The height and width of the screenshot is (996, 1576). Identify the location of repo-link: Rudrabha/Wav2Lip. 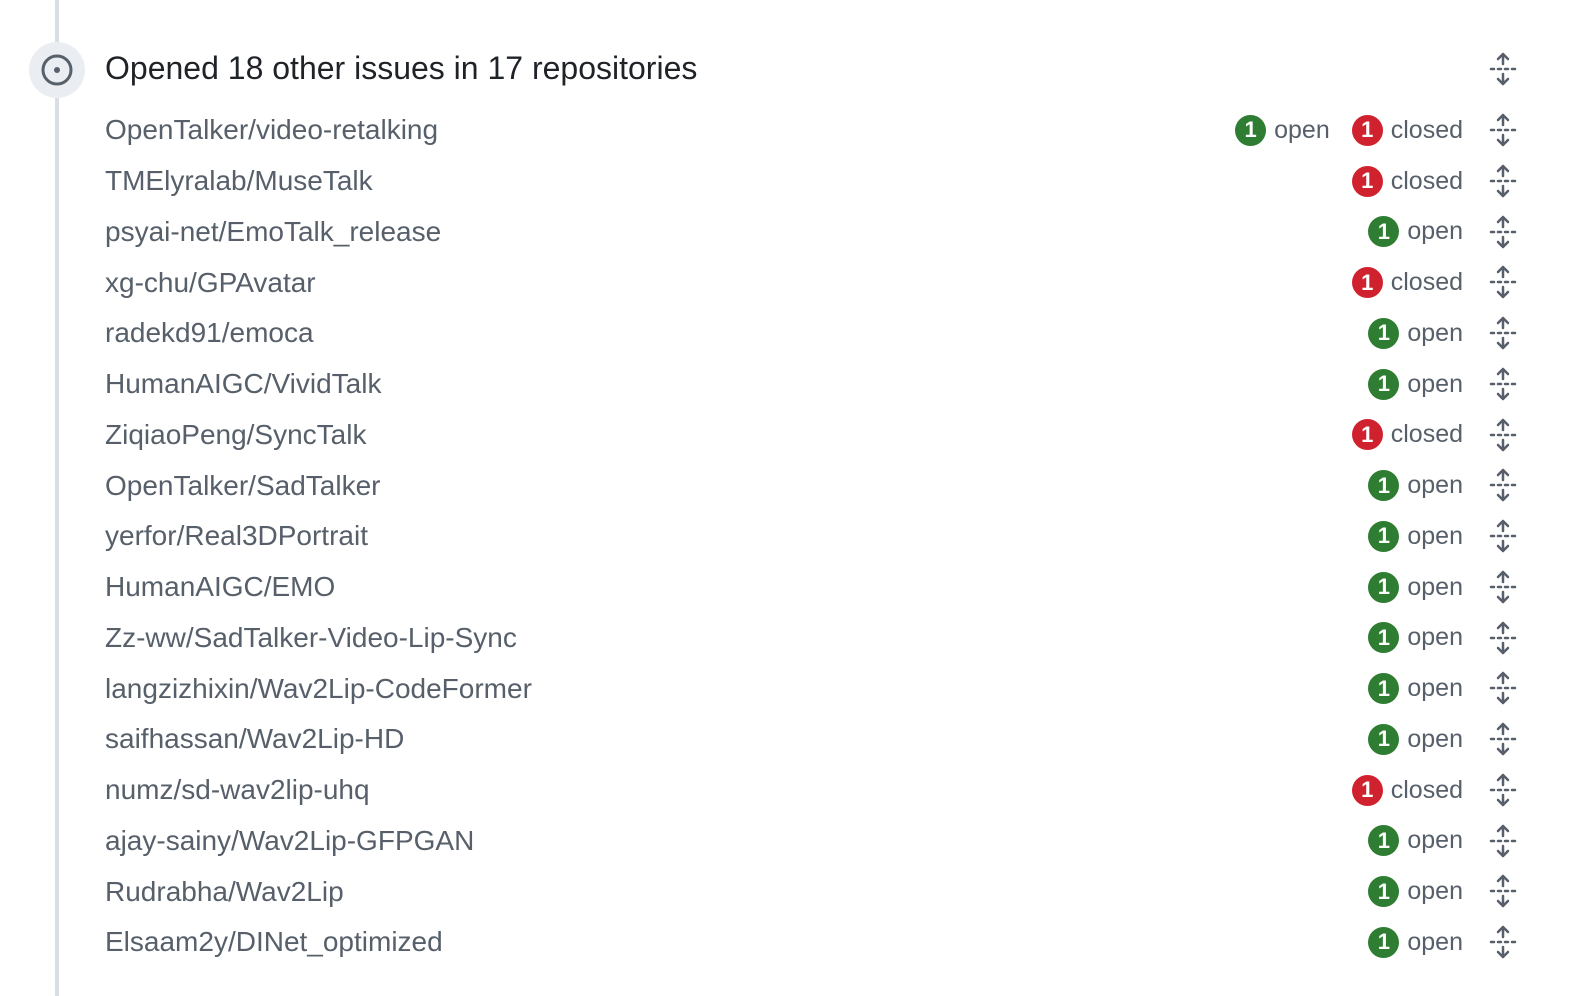
(725, 892).